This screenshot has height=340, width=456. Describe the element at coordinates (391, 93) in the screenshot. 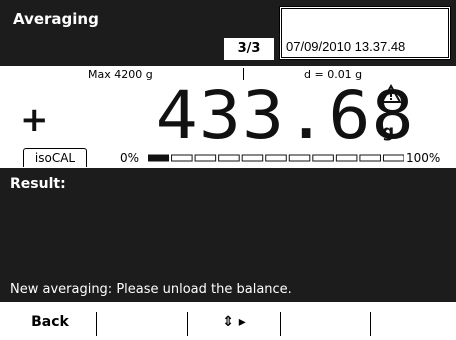

I see `warning-triangle-icon` at that location.